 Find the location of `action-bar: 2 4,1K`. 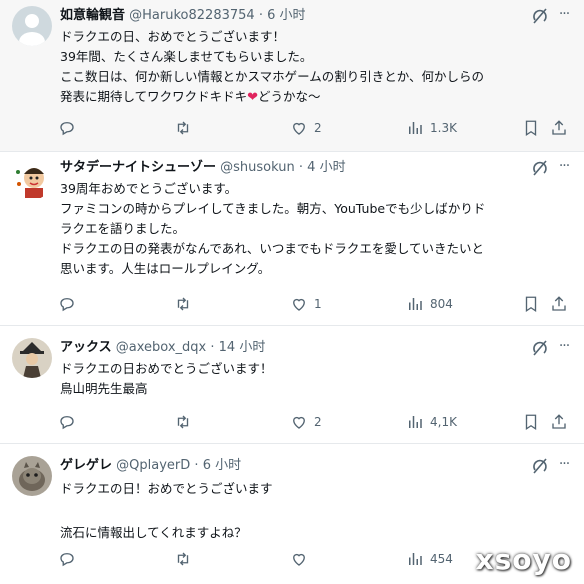

action-bar: 2 4,1K is located at coordinates (315, 422).